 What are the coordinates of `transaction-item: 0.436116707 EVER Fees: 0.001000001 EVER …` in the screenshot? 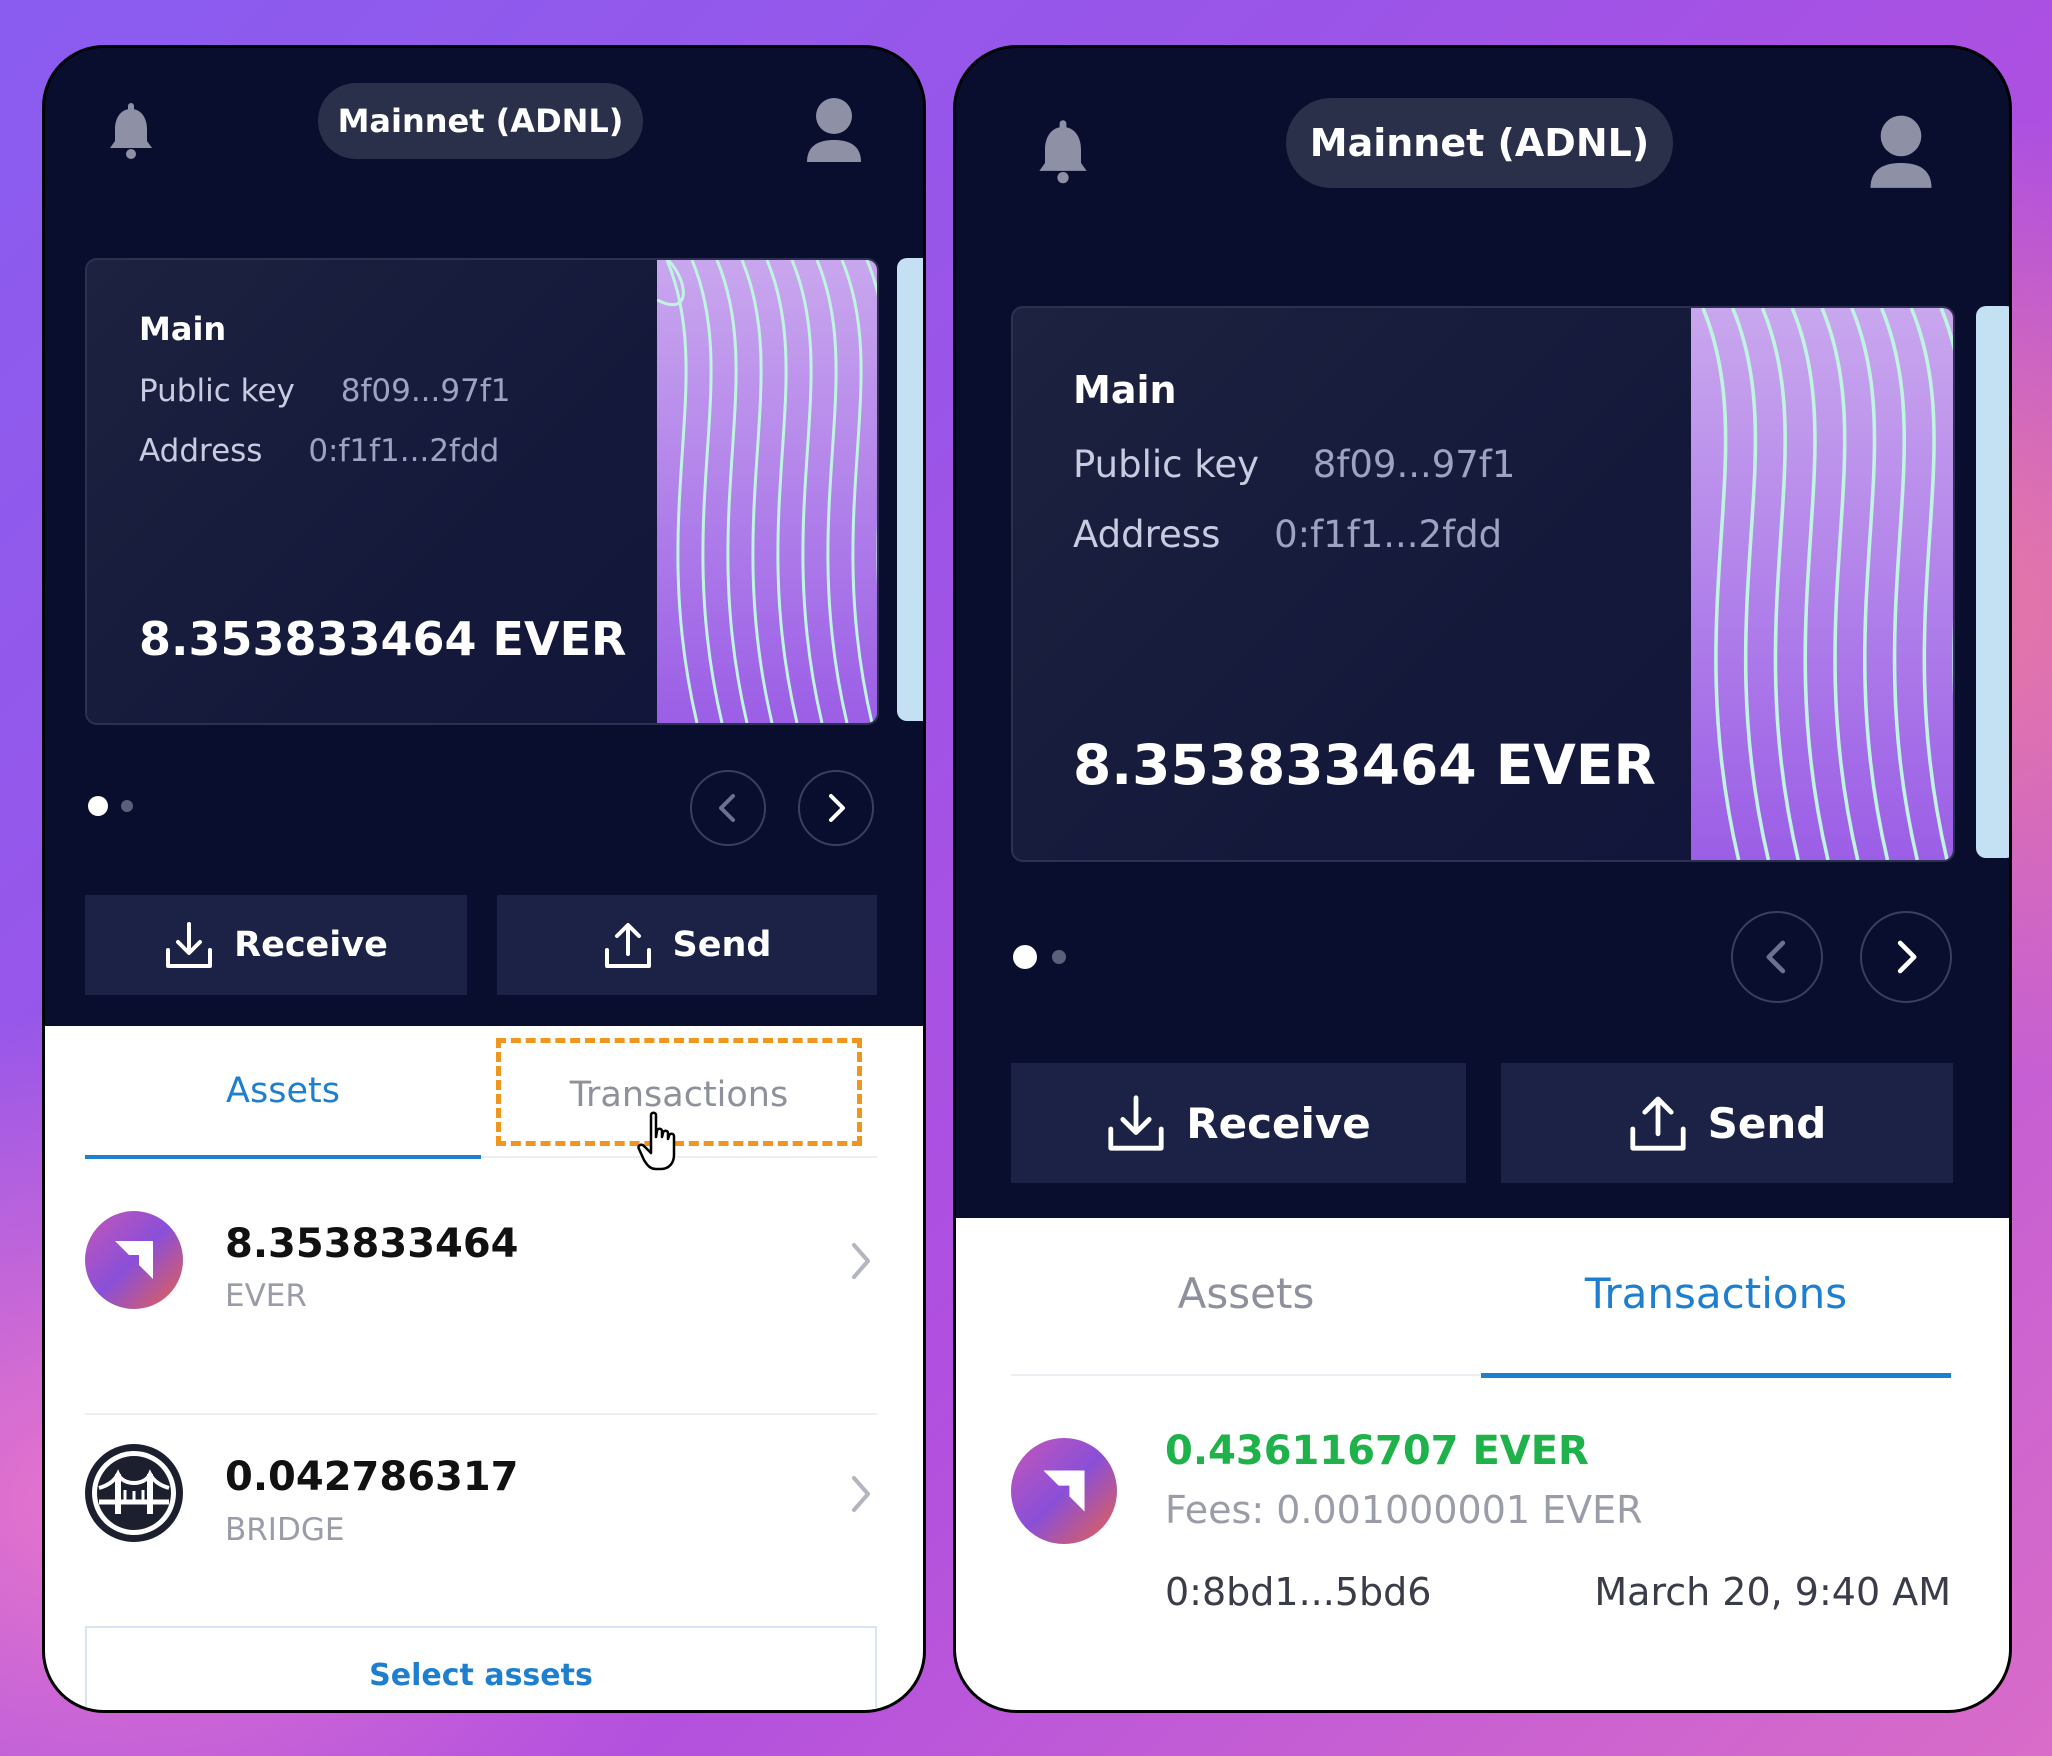 It's located at (1481, 1518).